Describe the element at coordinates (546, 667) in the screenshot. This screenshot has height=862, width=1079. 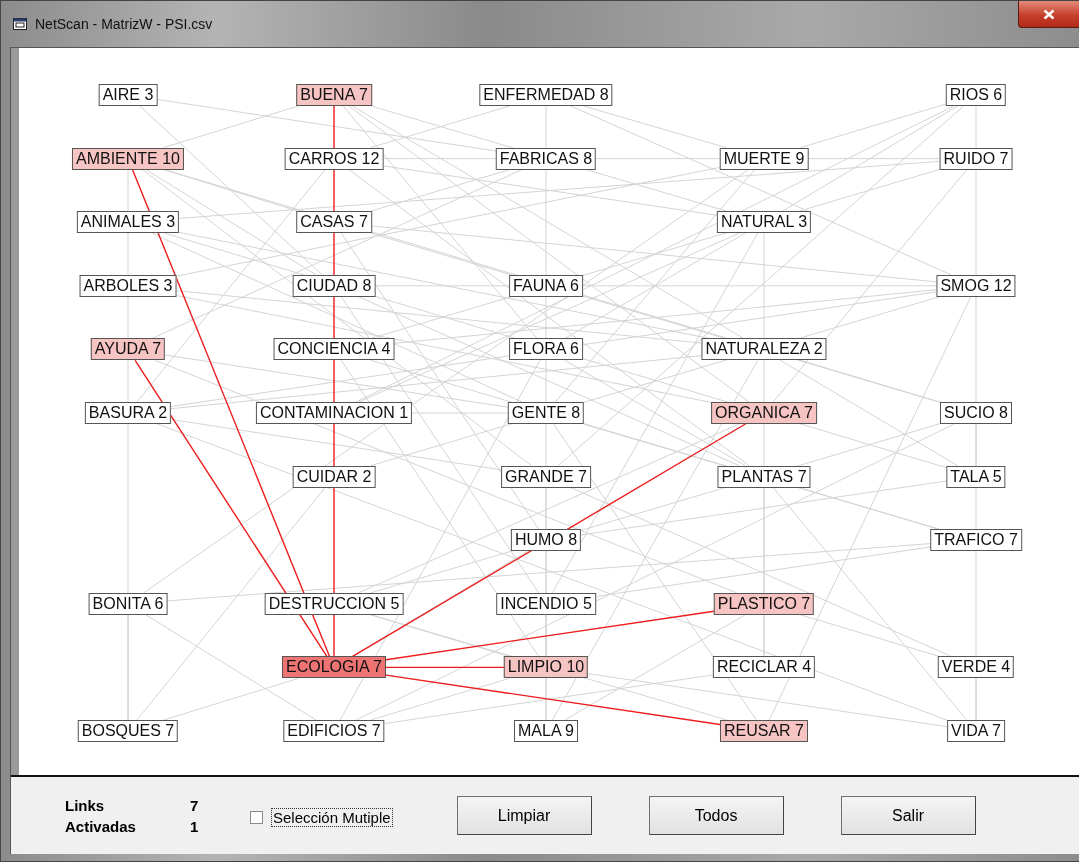
I see `network-node: LIMPIO 10` at that location.